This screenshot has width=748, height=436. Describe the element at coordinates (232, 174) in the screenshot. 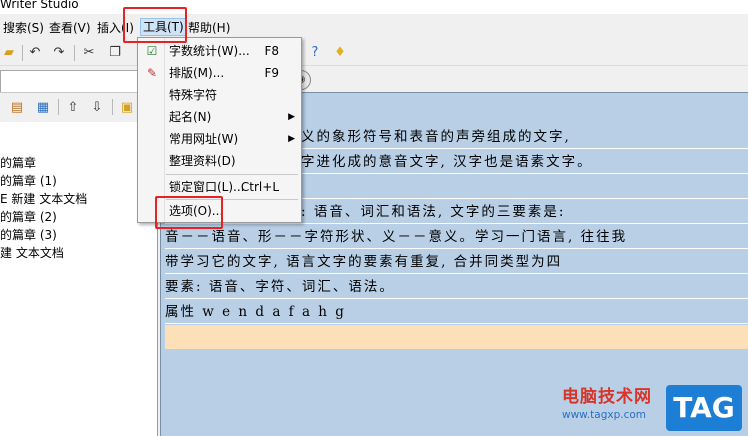

I see `menu-separator` at that location.